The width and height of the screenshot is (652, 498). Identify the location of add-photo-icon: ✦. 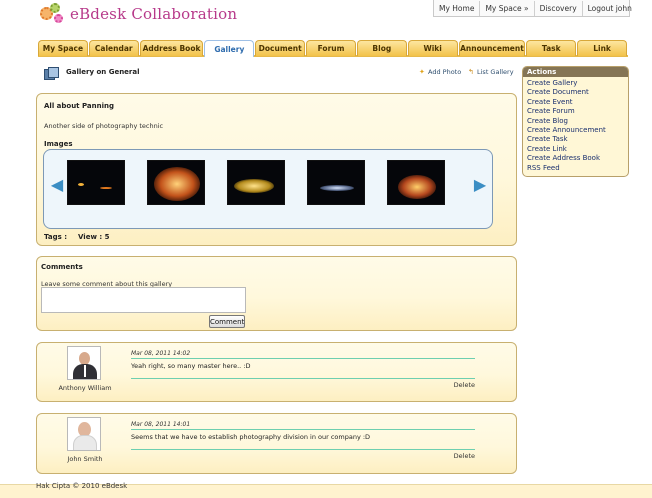
(422, 71).